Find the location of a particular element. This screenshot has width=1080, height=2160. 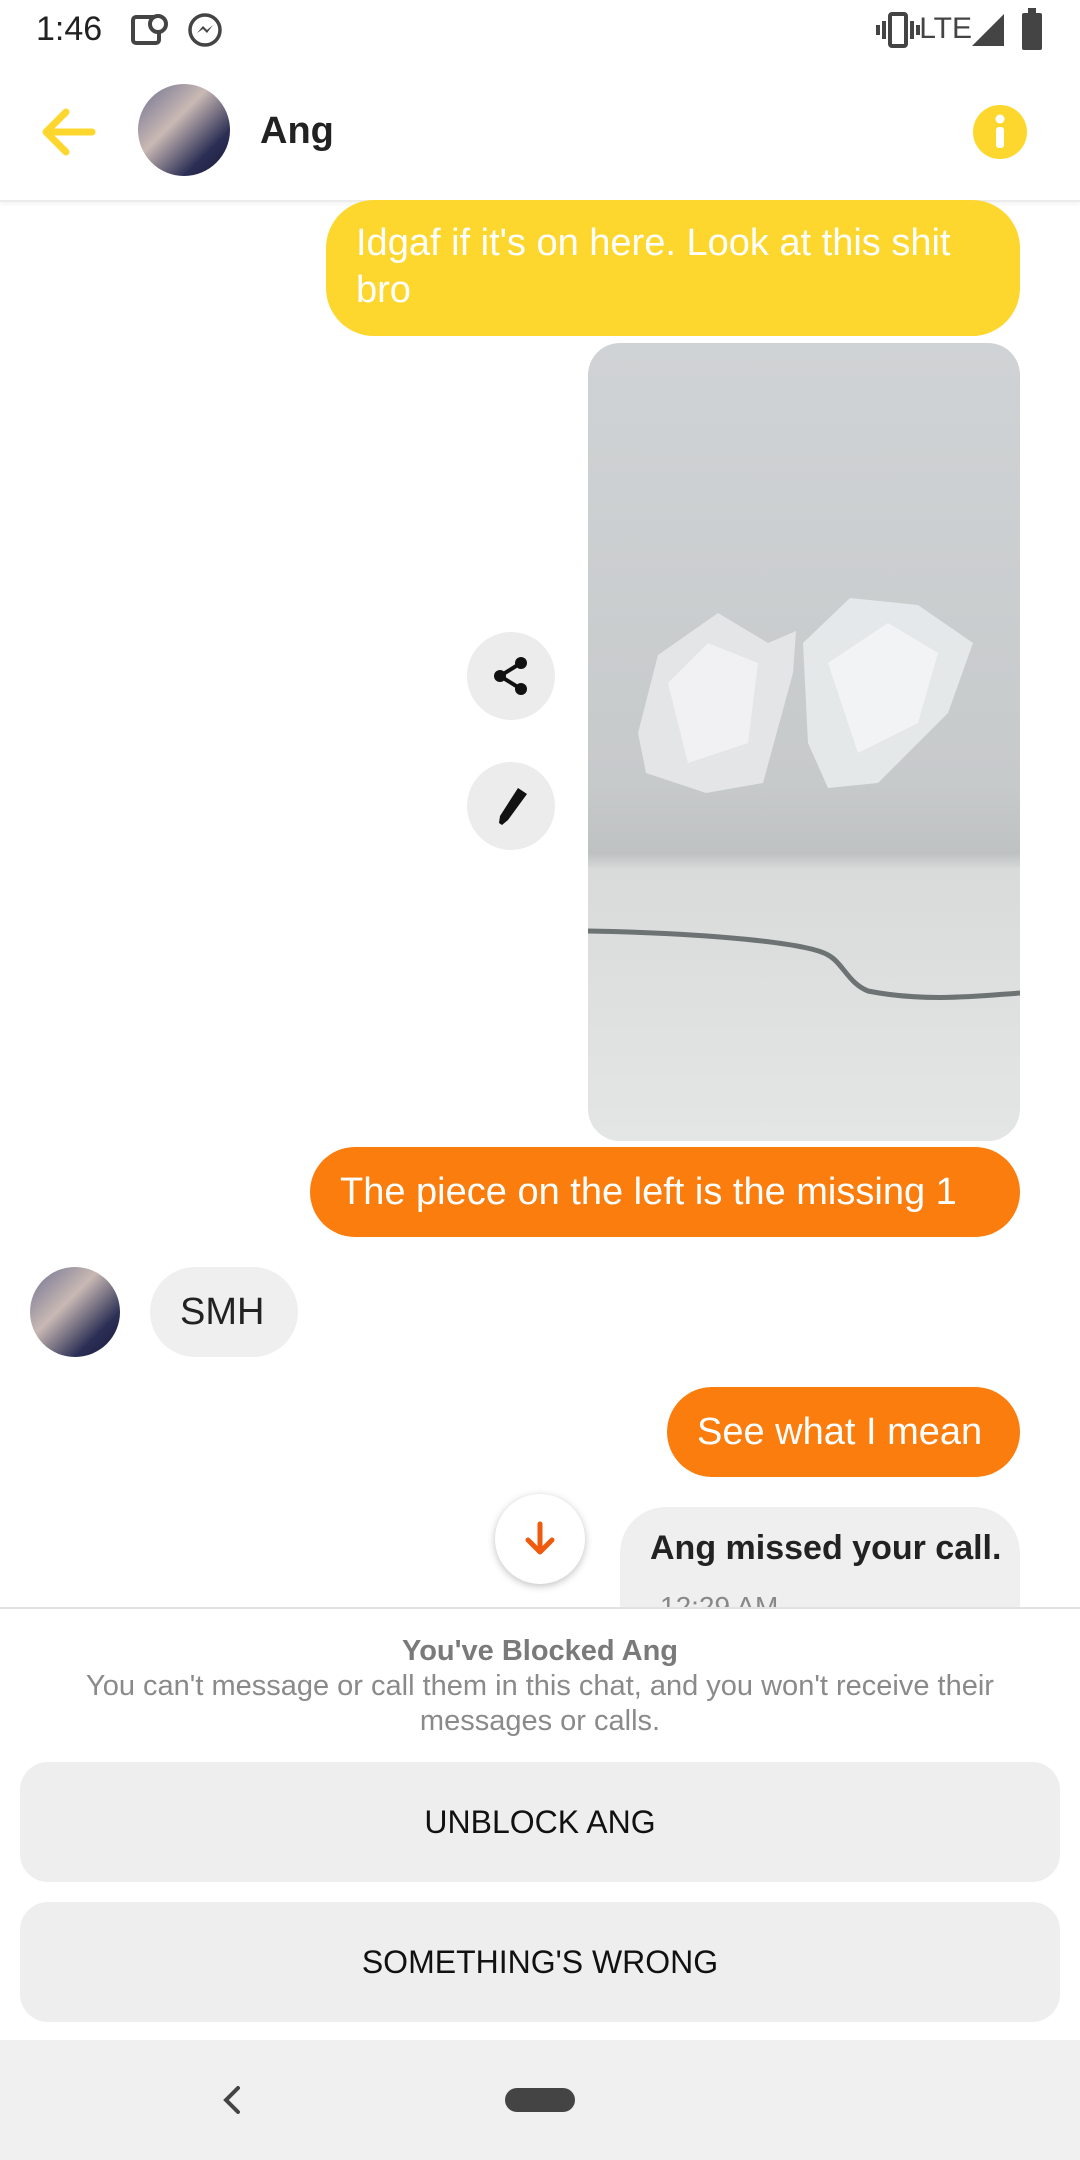

nav-home-pill is located at coordinates (540, 2100).